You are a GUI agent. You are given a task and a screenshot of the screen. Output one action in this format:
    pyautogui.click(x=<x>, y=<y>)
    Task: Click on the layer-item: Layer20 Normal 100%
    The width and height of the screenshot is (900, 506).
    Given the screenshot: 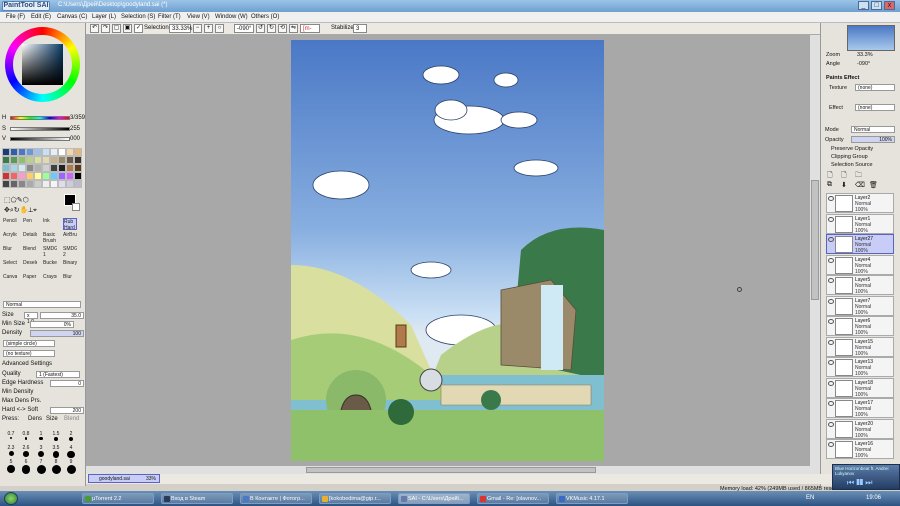 What is the action you would take?
    pyautogui.click(x=860, y=428)
    